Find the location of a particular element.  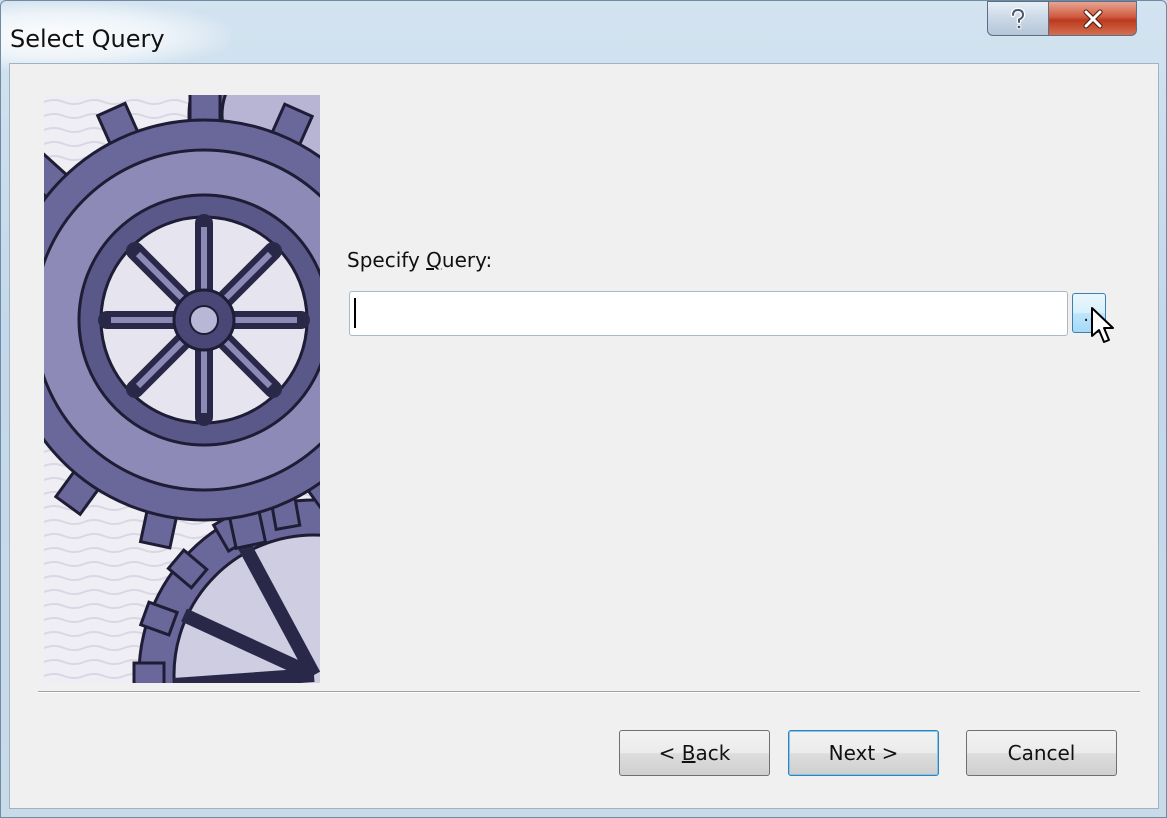

cancel-button: Cancel is located at coordinates (1041, 753).